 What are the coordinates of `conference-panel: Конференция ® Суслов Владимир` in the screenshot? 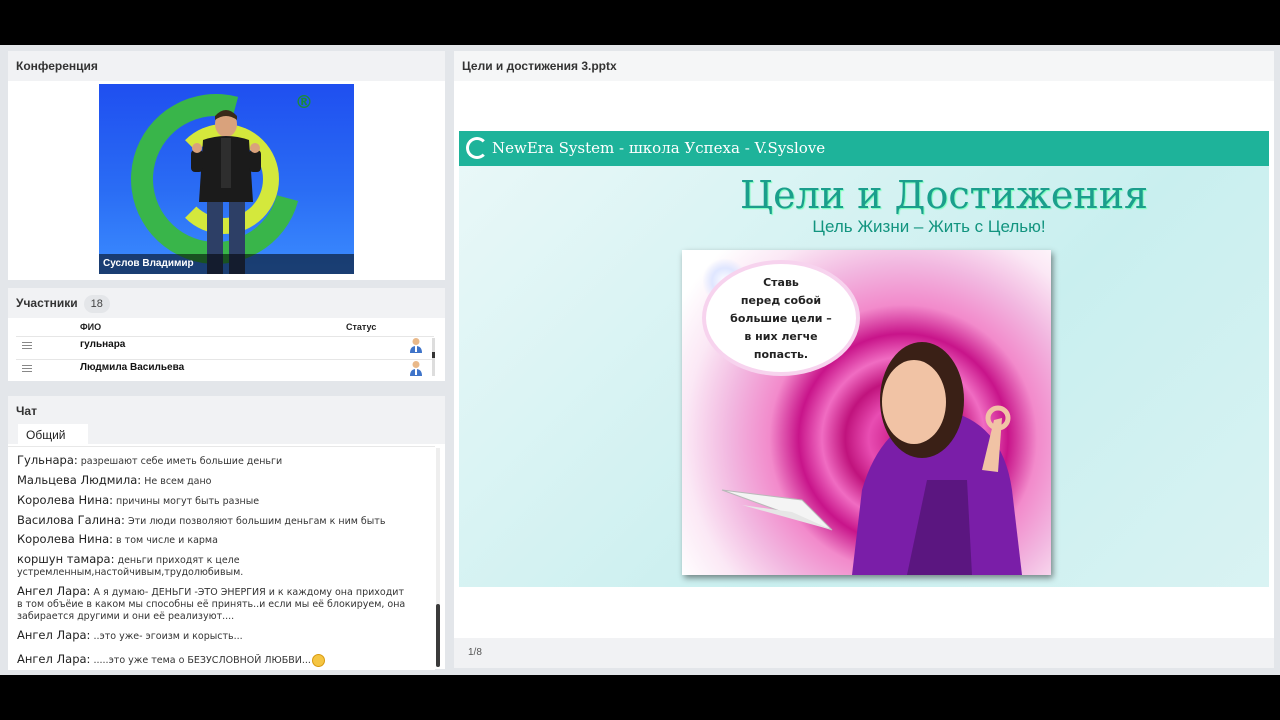 It's located at (226, 165).